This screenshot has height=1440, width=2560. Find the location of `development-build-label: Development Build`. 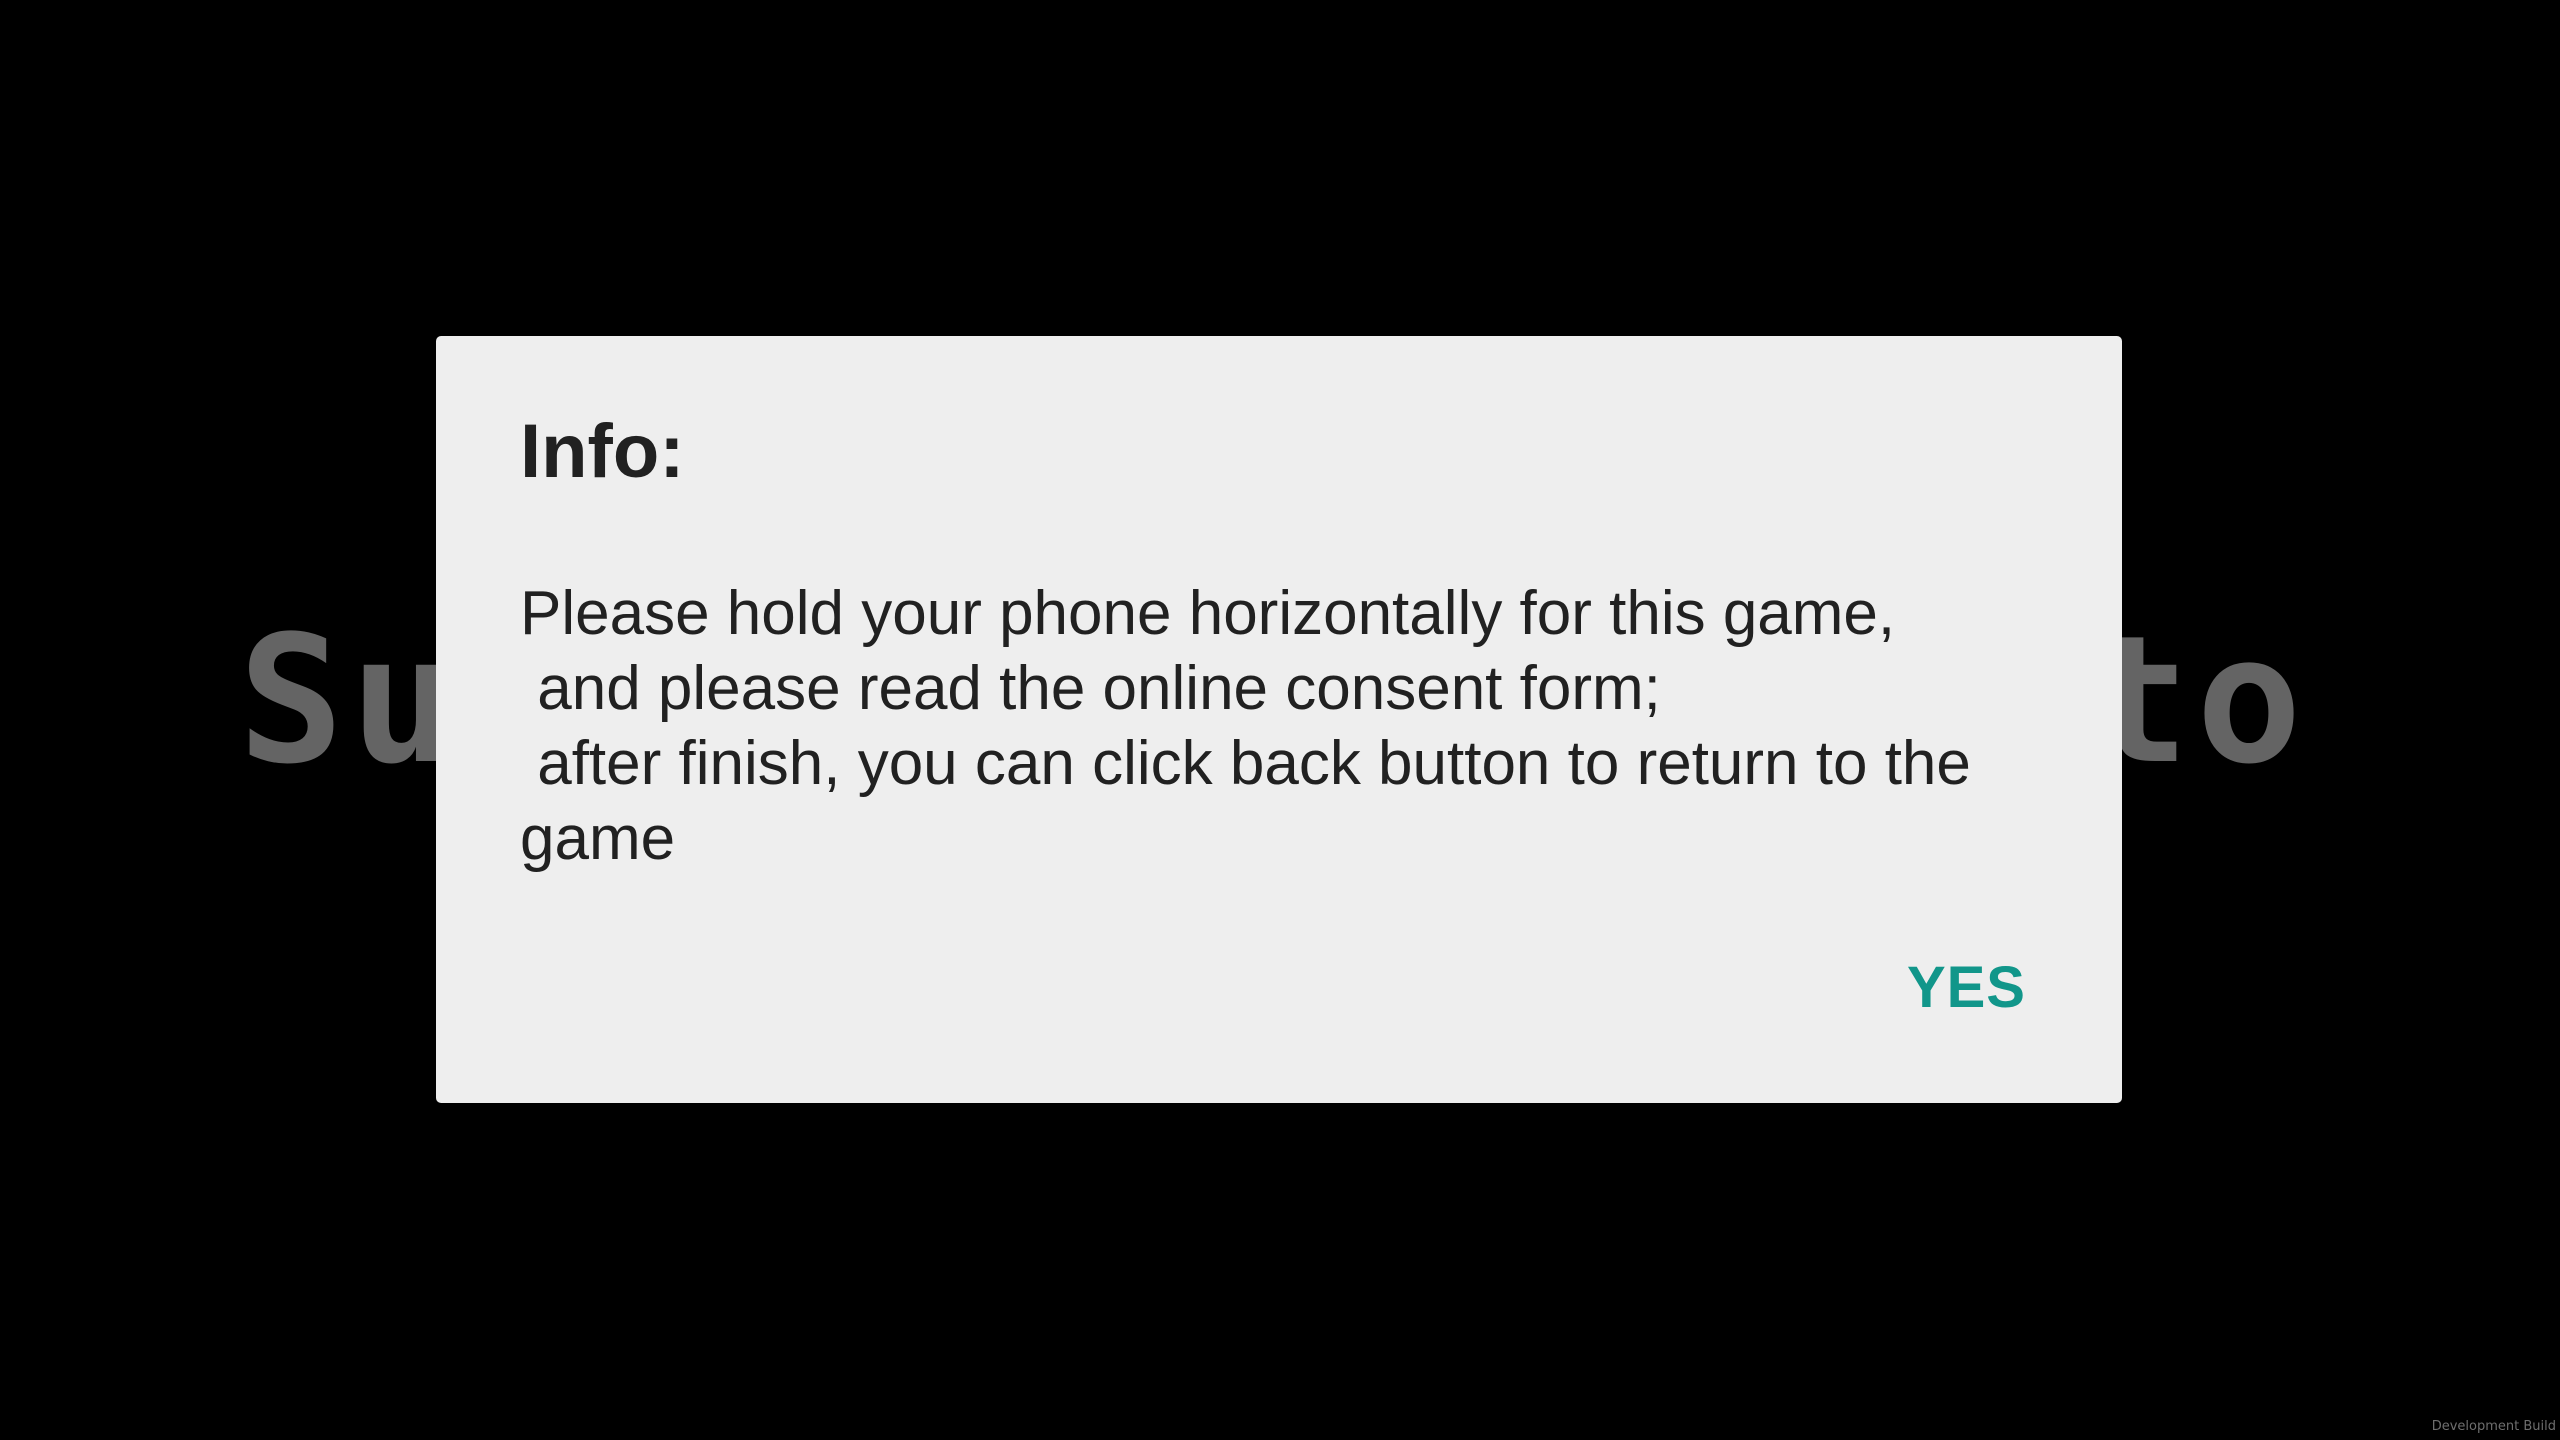

development-build-label: Development Build is located at coordinates (2493, 1426).